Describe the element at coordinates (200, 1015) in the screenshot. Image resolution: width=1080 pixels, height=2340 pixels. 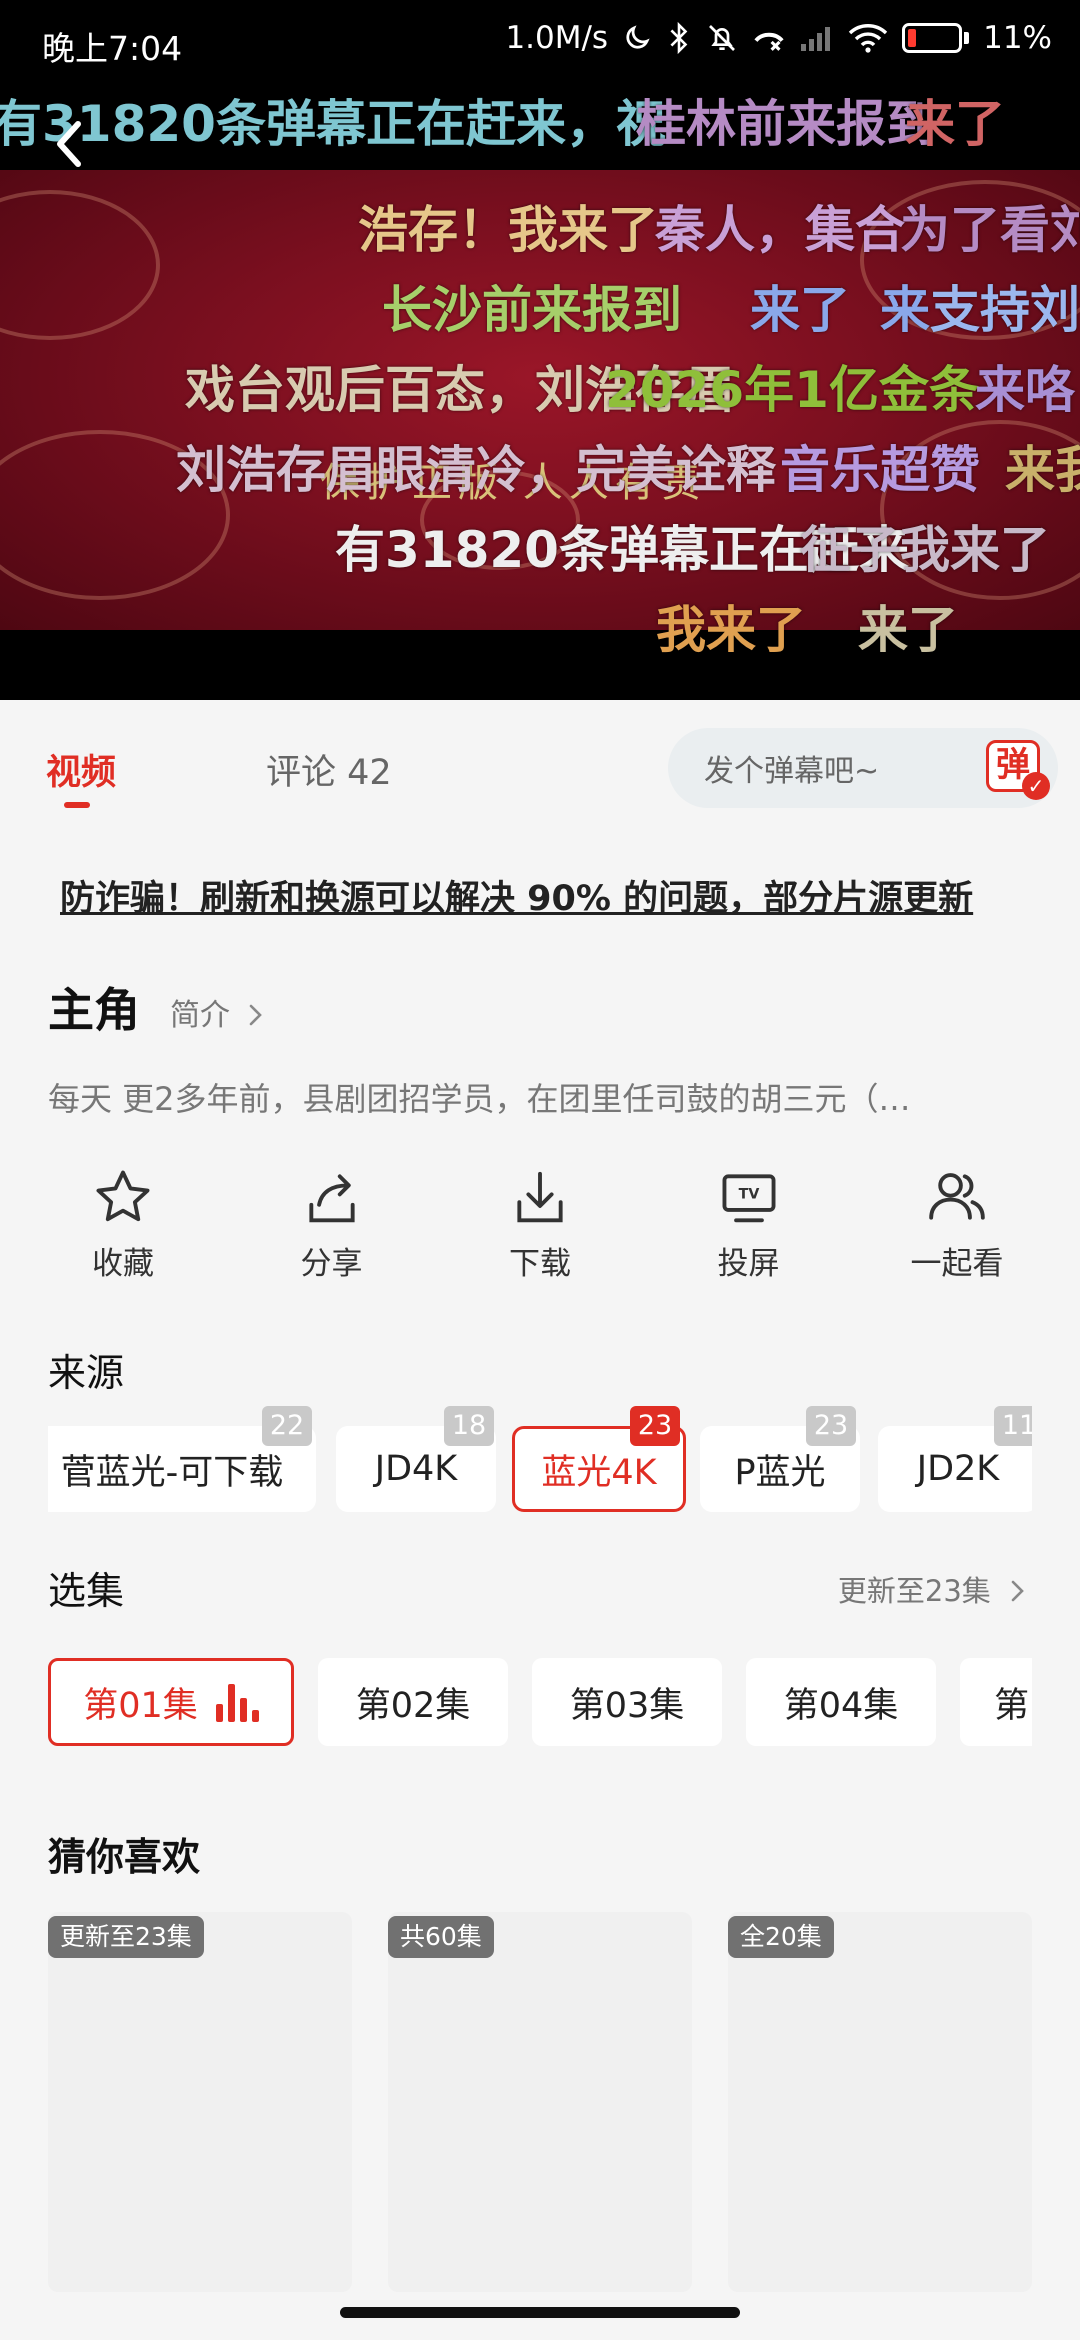
I see `intro-link-label: 简介` at that location.